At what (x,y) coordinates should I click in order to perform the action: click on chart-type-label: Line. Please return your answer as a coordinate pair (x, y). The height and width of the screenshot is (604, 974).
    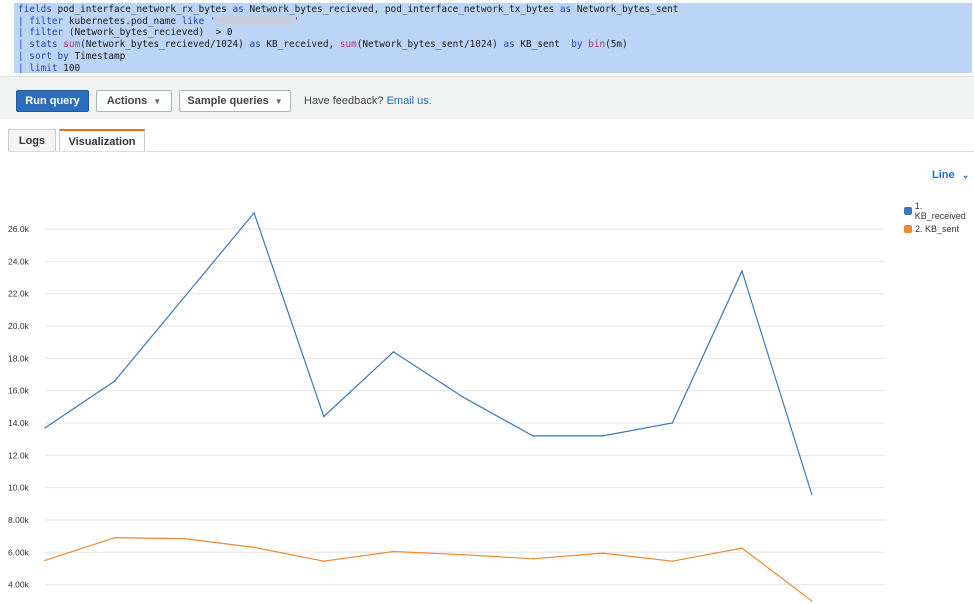
    Looking at the image, I should click on (943, 175).